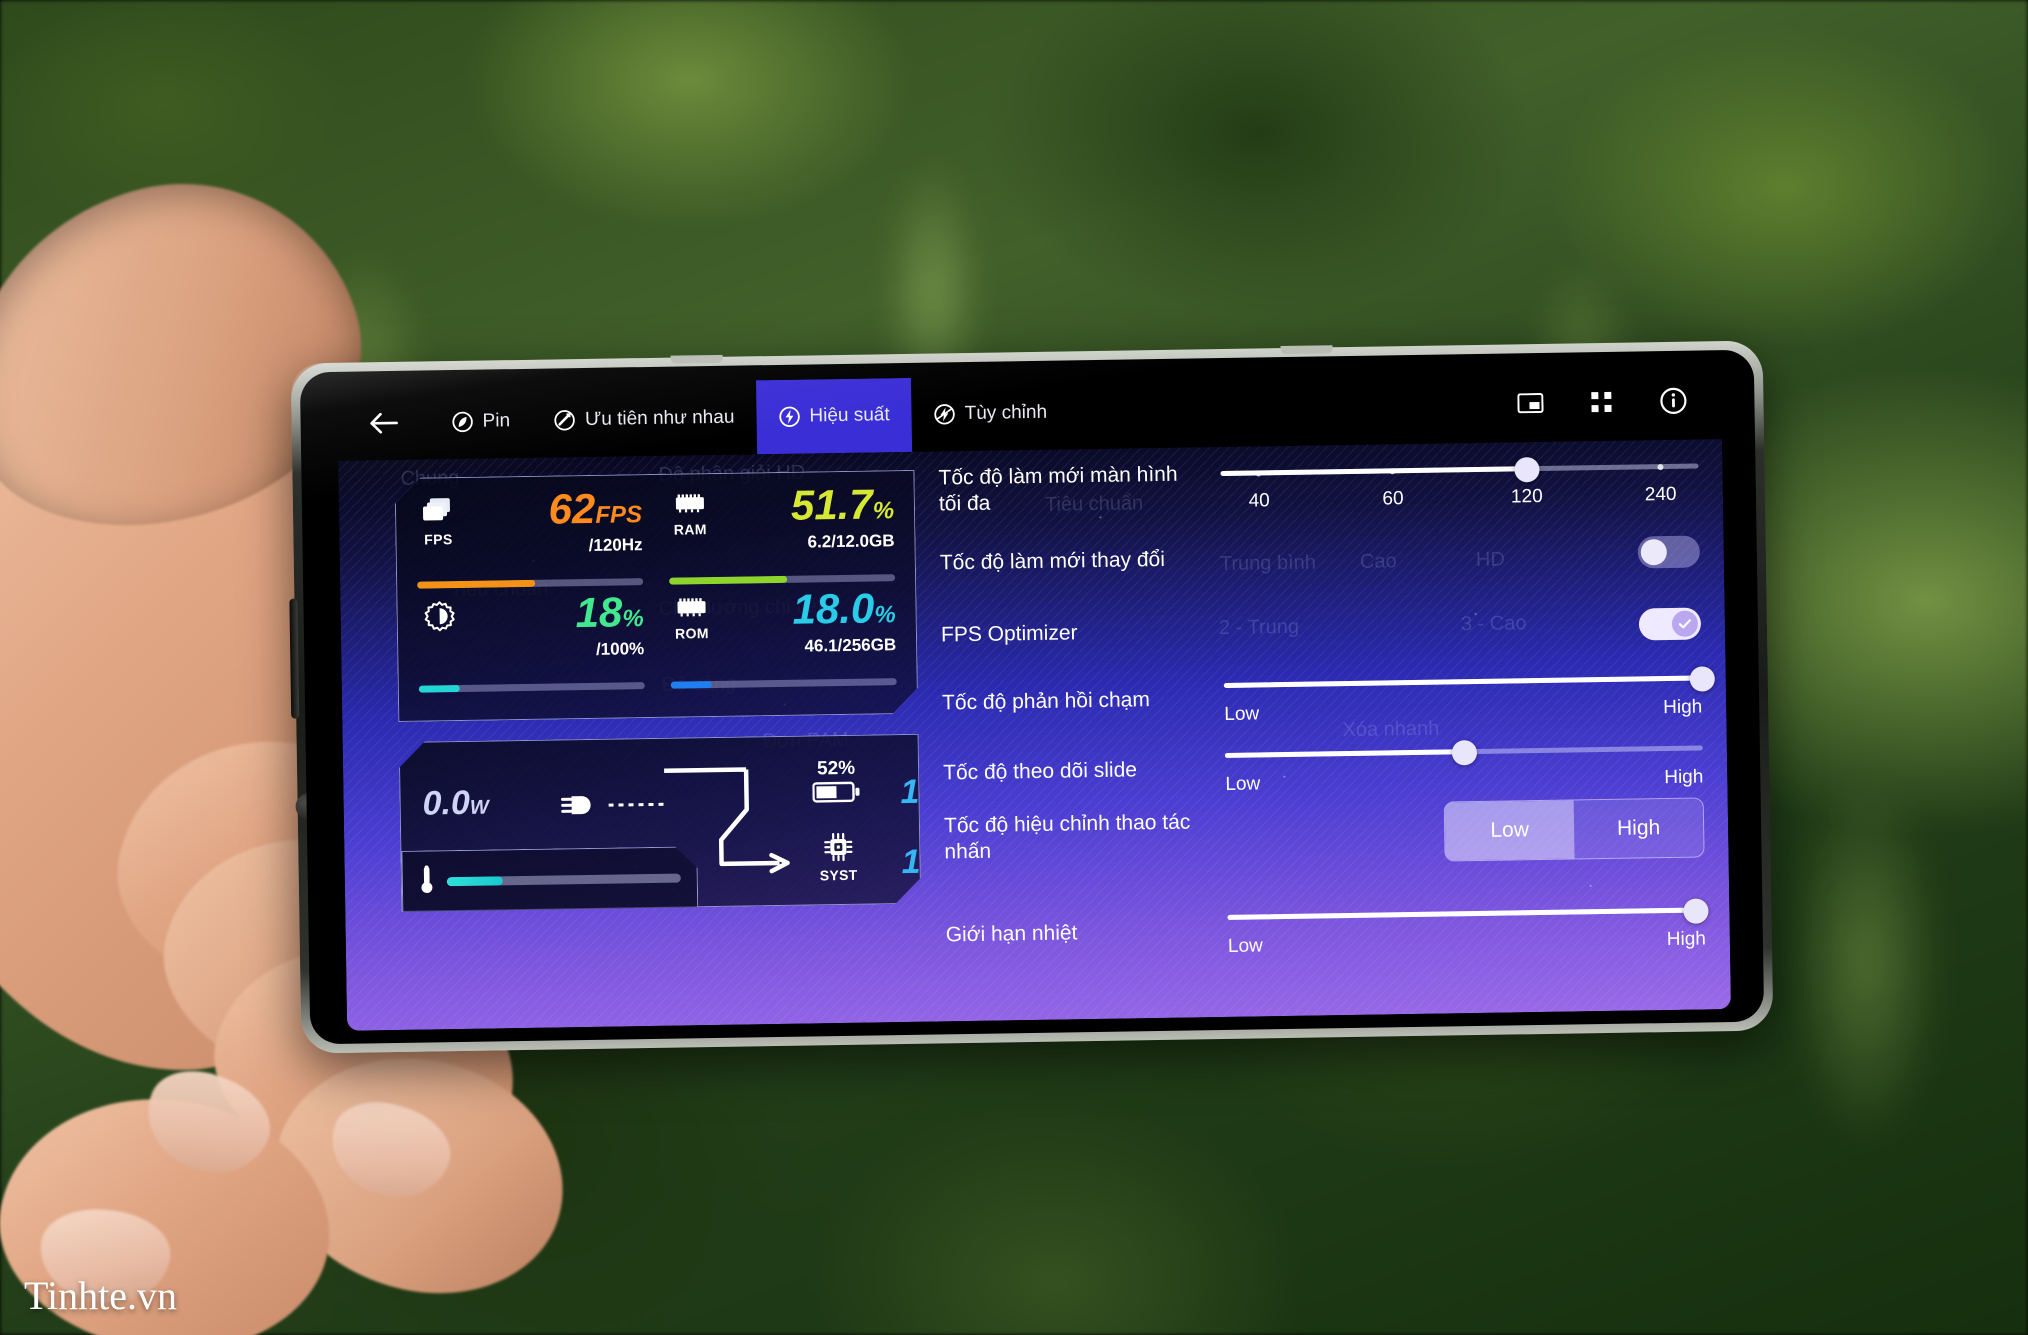  I want to click on stat-sub: /120Hz, so click(615, 545).